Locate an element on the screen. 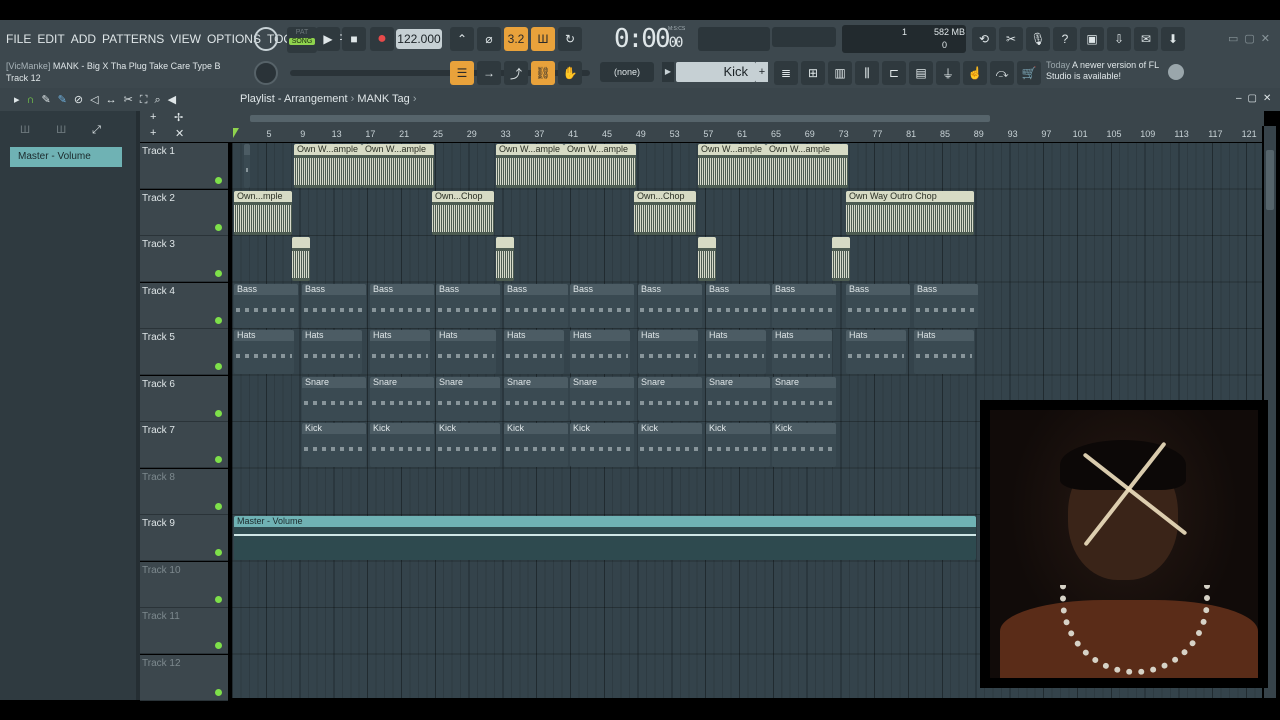 The width and height of the screenshot is (1280, 720). browser-button: ⊏ is located at coordinates (894, 73).